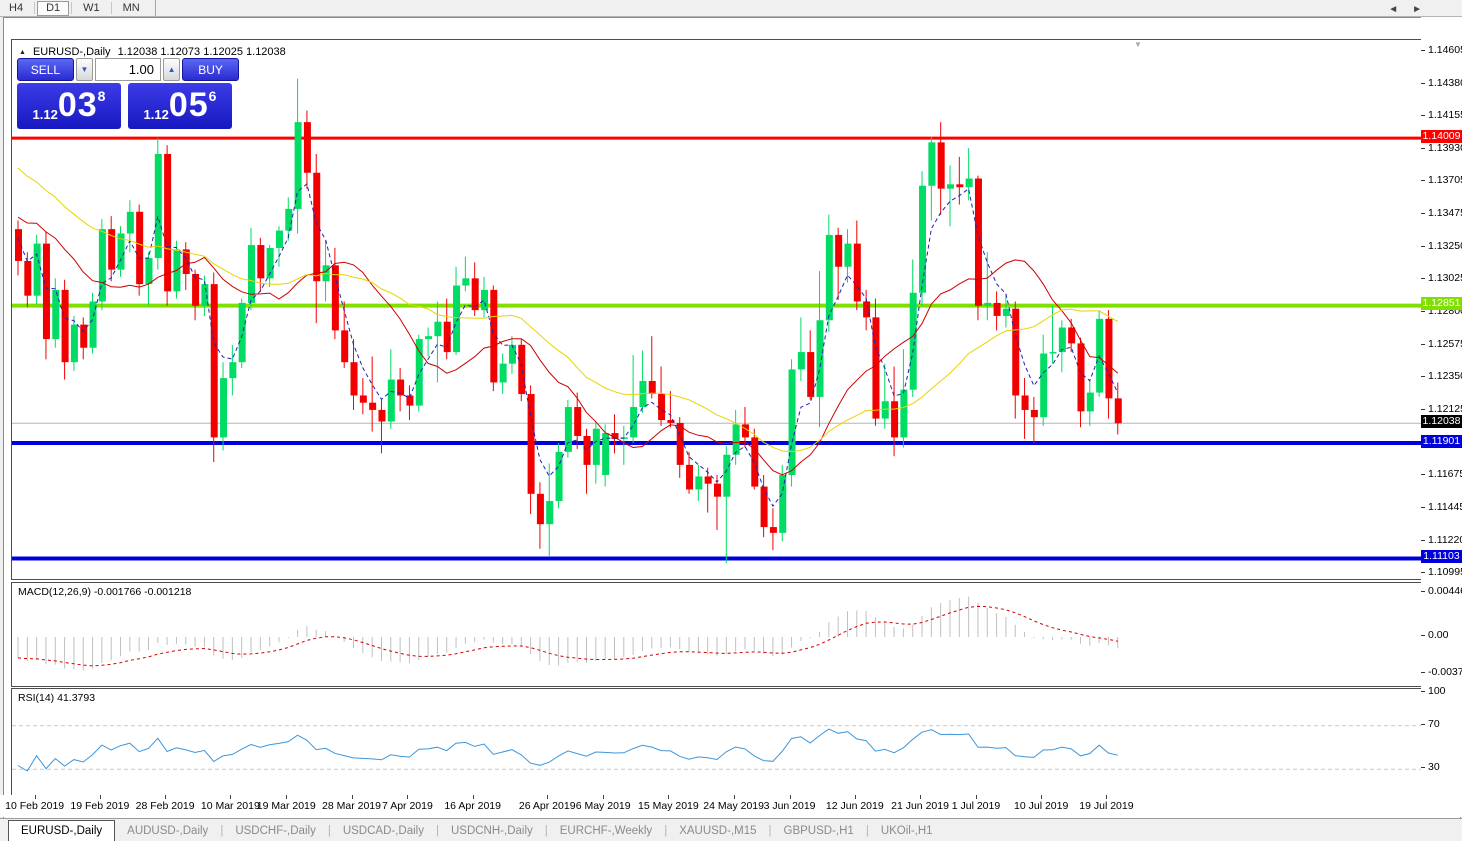 Image resolution: width=1462 pixels, height=841 pixels. I want to click on macd-svg, so click(568, 633).